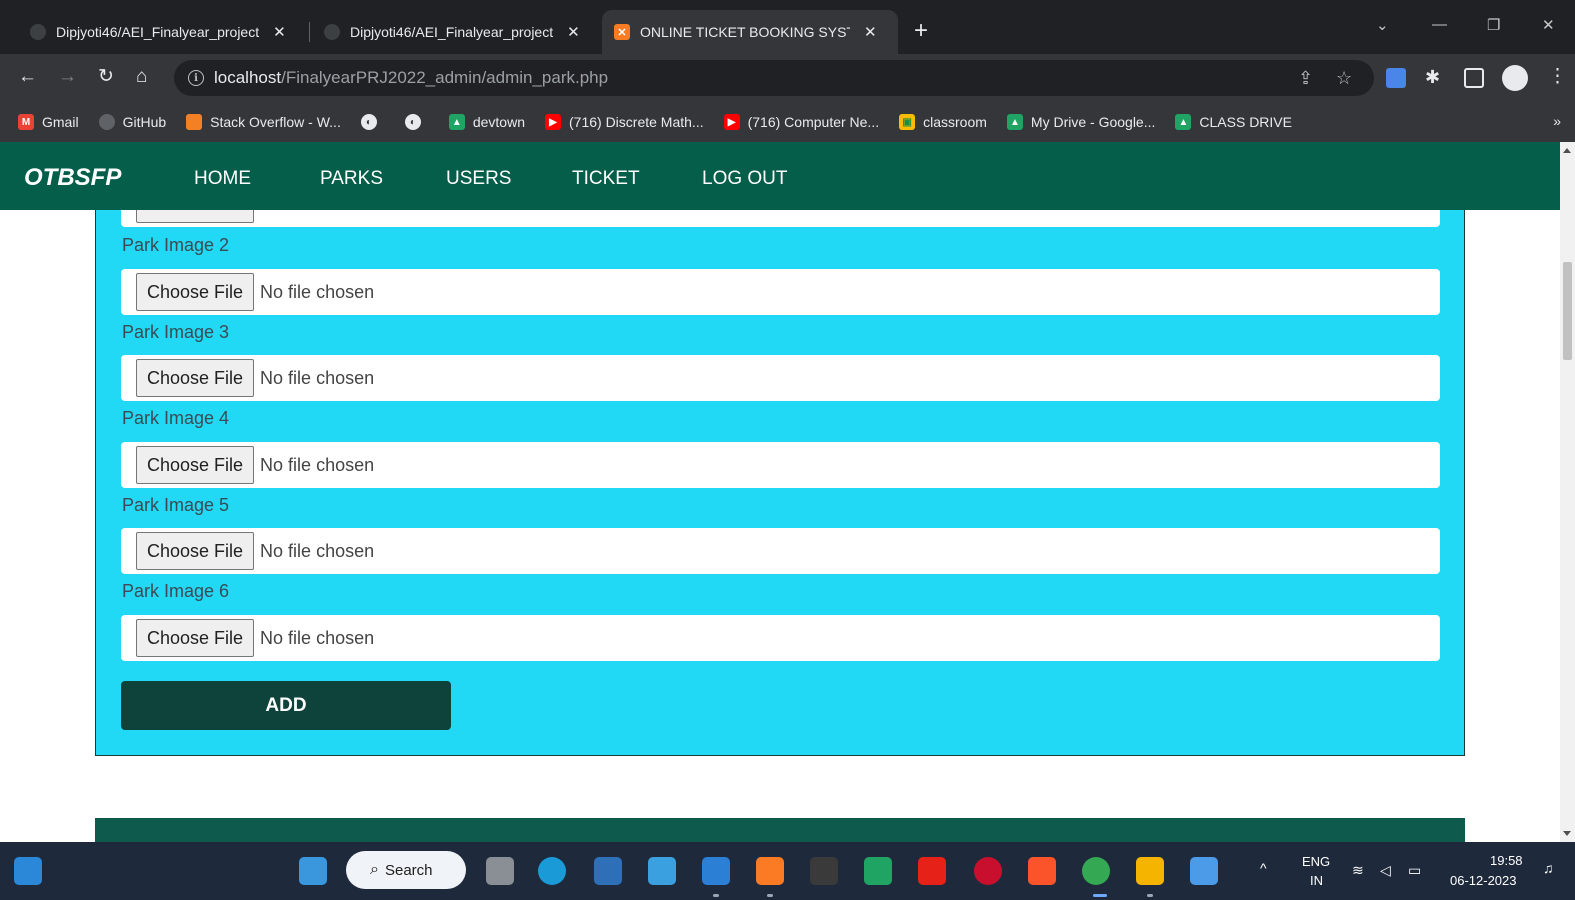 The height and width of the screenshot is (900, 1575). I want to click on bookmark-classroom: ▣ classroom, so click(943, 122).